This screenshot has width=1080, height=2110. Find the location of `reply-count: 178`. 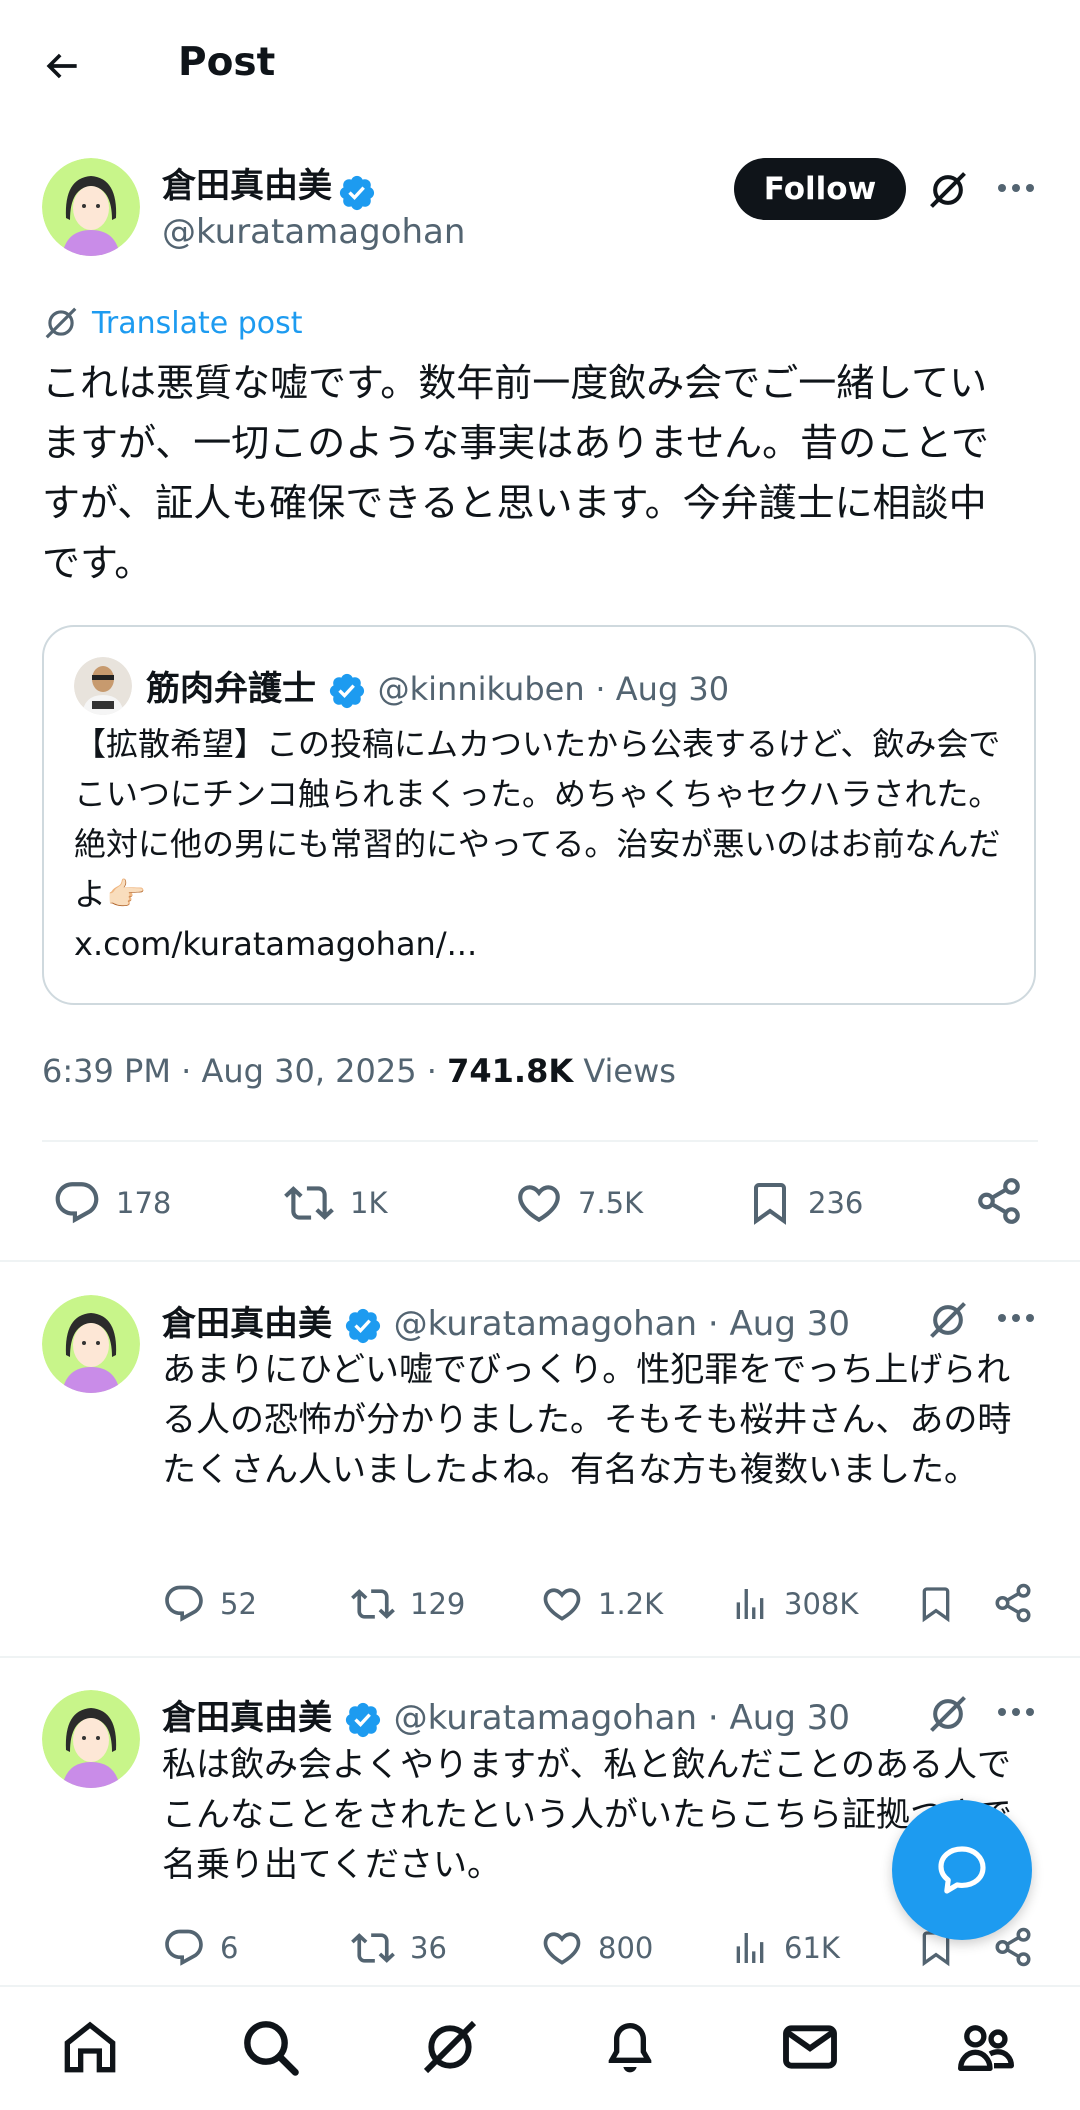

reply-count: 178 is located at coordinates (144, 1203).